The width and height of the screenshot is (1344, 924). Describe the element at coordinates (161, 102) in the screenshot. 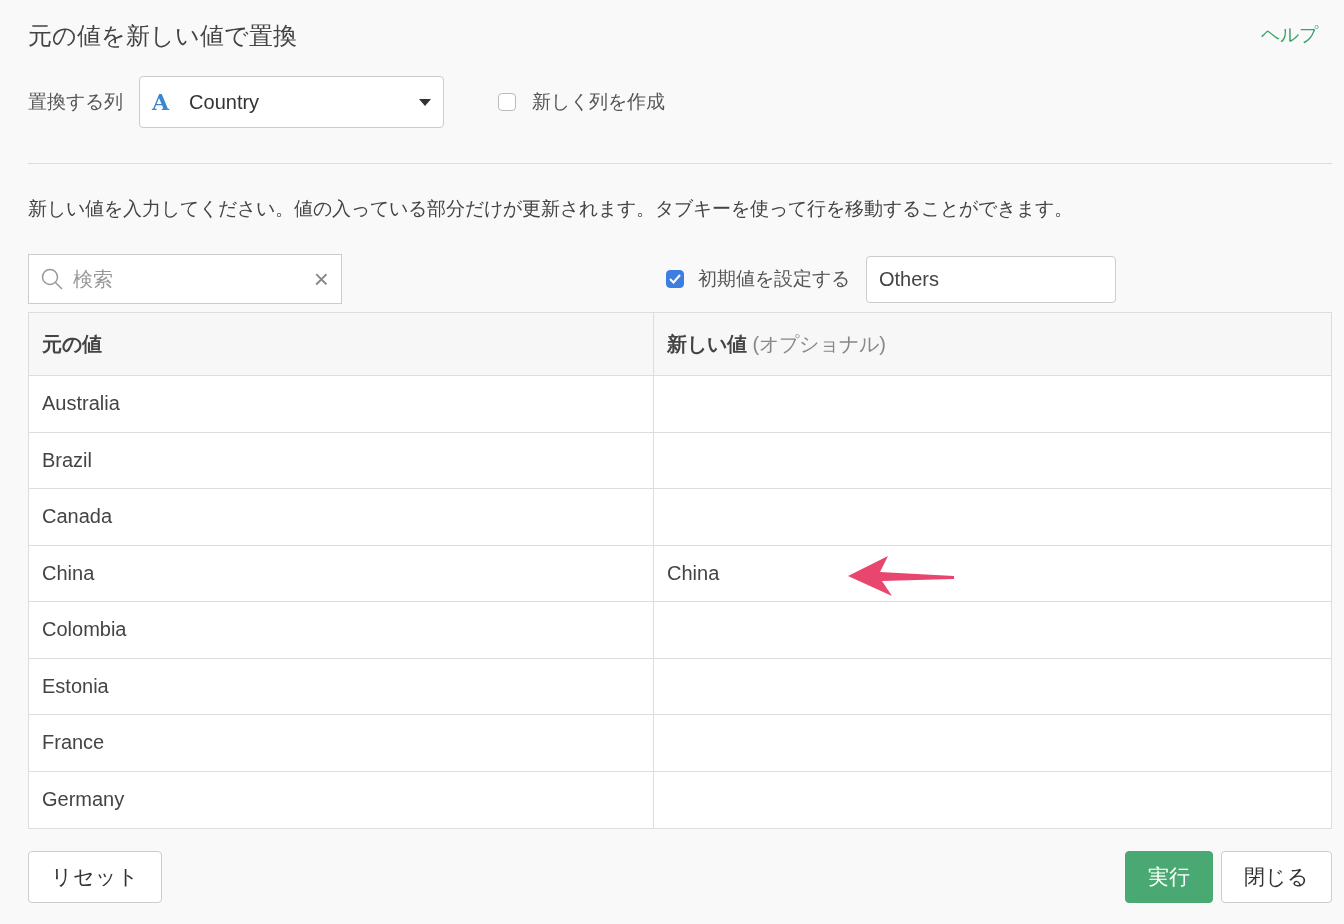

I see `type-icon: A` at that location.